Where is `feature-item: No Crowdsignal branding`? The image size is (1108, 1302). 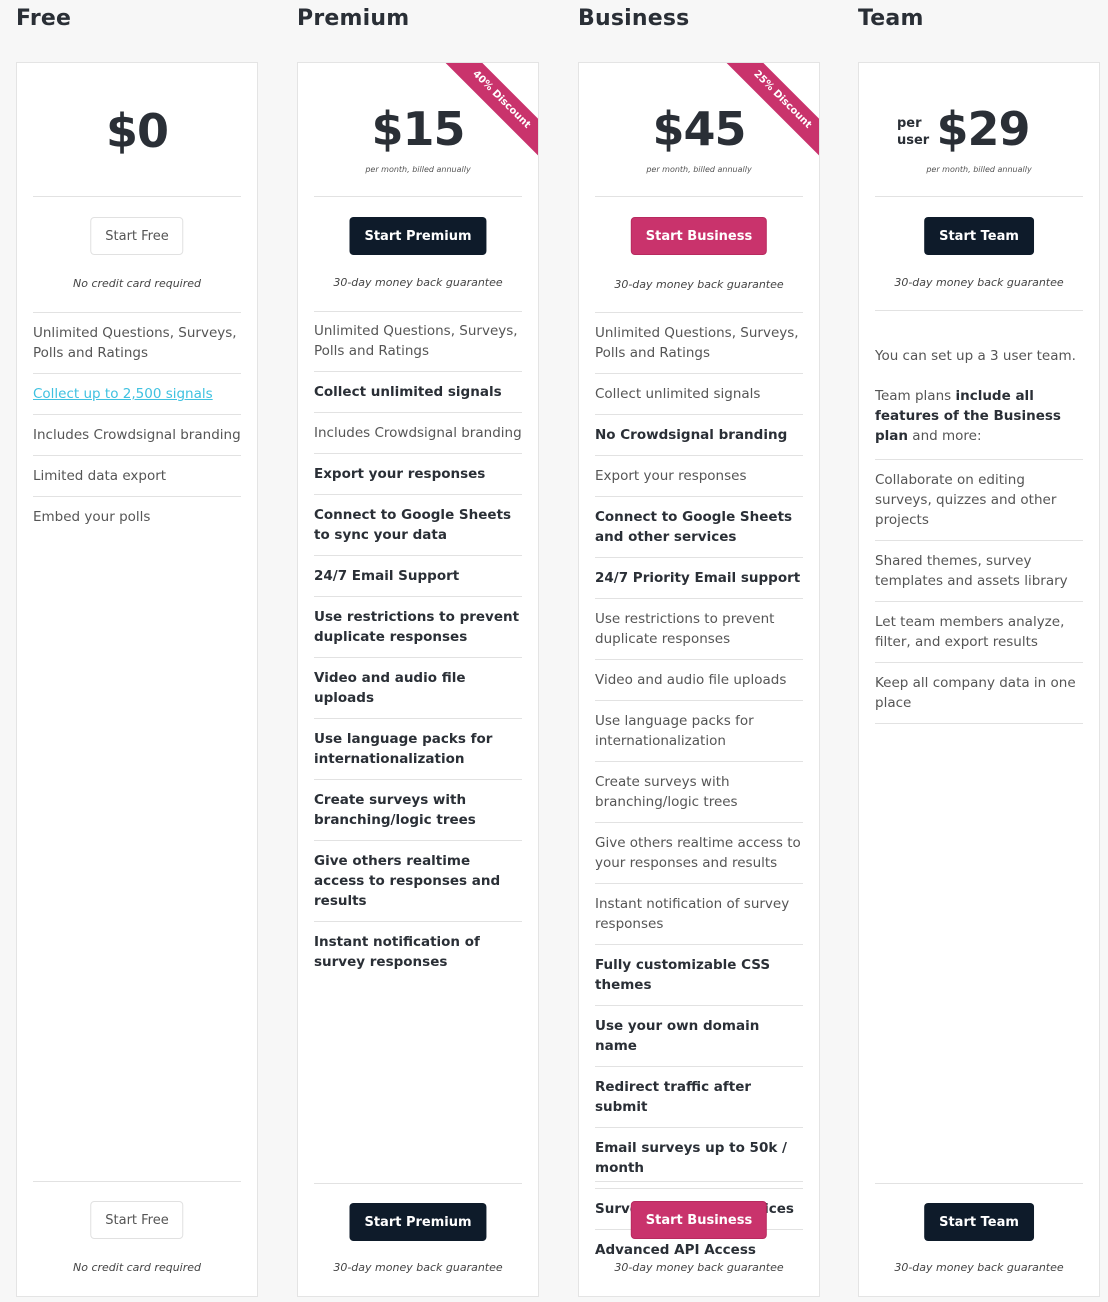
feature-item: No Crowdsignal branding is located at coordinates (699, 435).